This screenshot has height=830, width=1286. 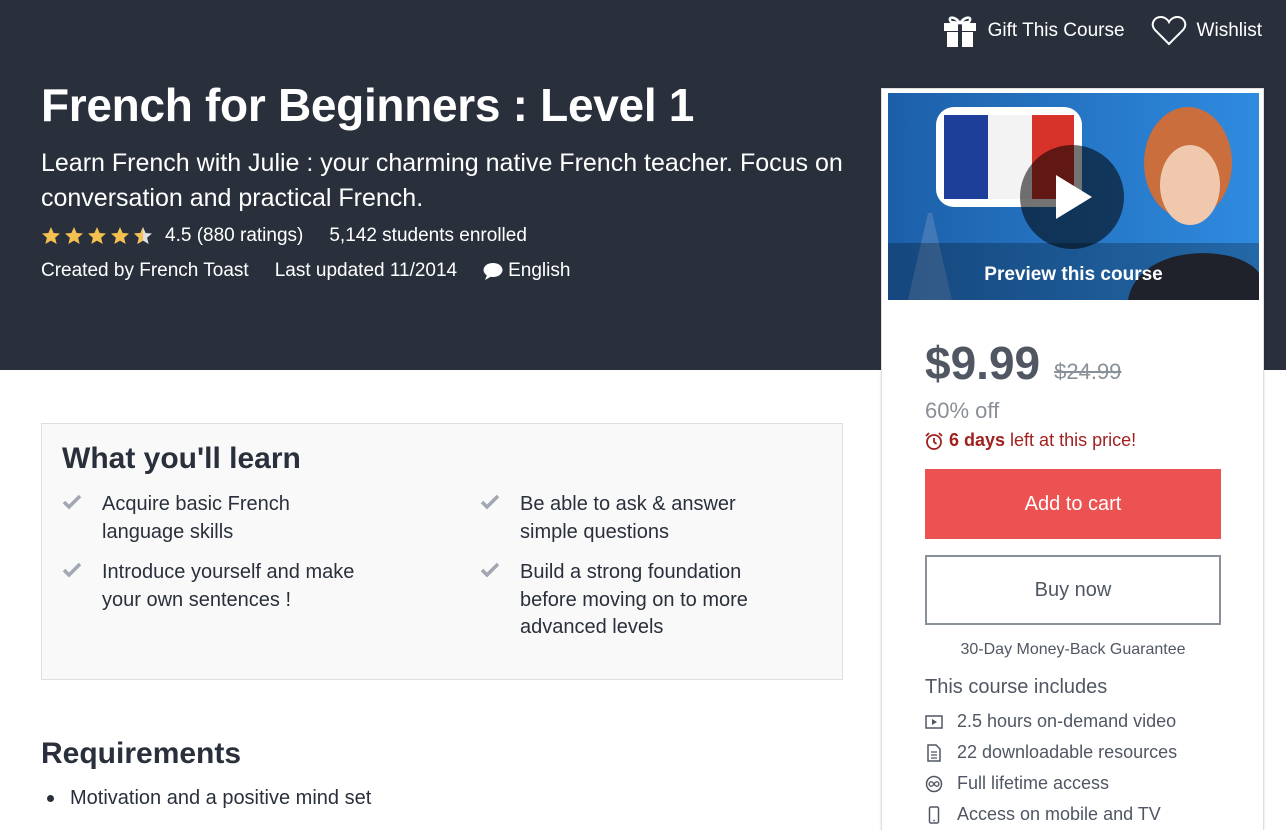 I want to click on created-by: Created by French Toast, so click(x=145, y=271).